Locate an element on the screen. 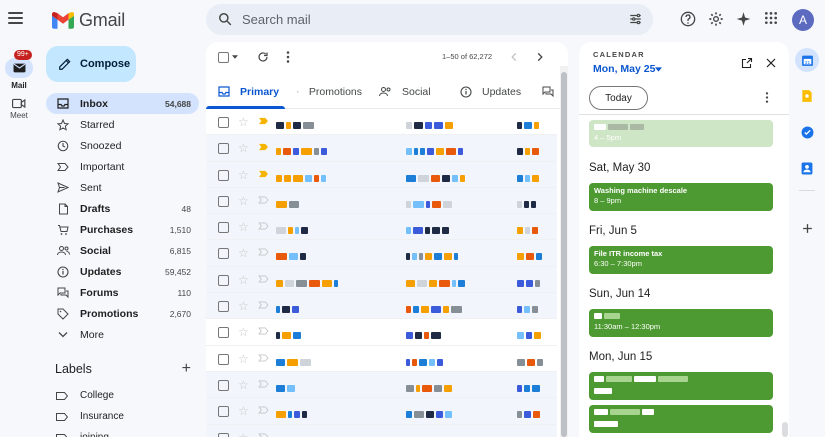 This screenshot has height=437, width=825. calendar-event: Washing machine descale 8 – 9pm is located at coordinates (681, 197).